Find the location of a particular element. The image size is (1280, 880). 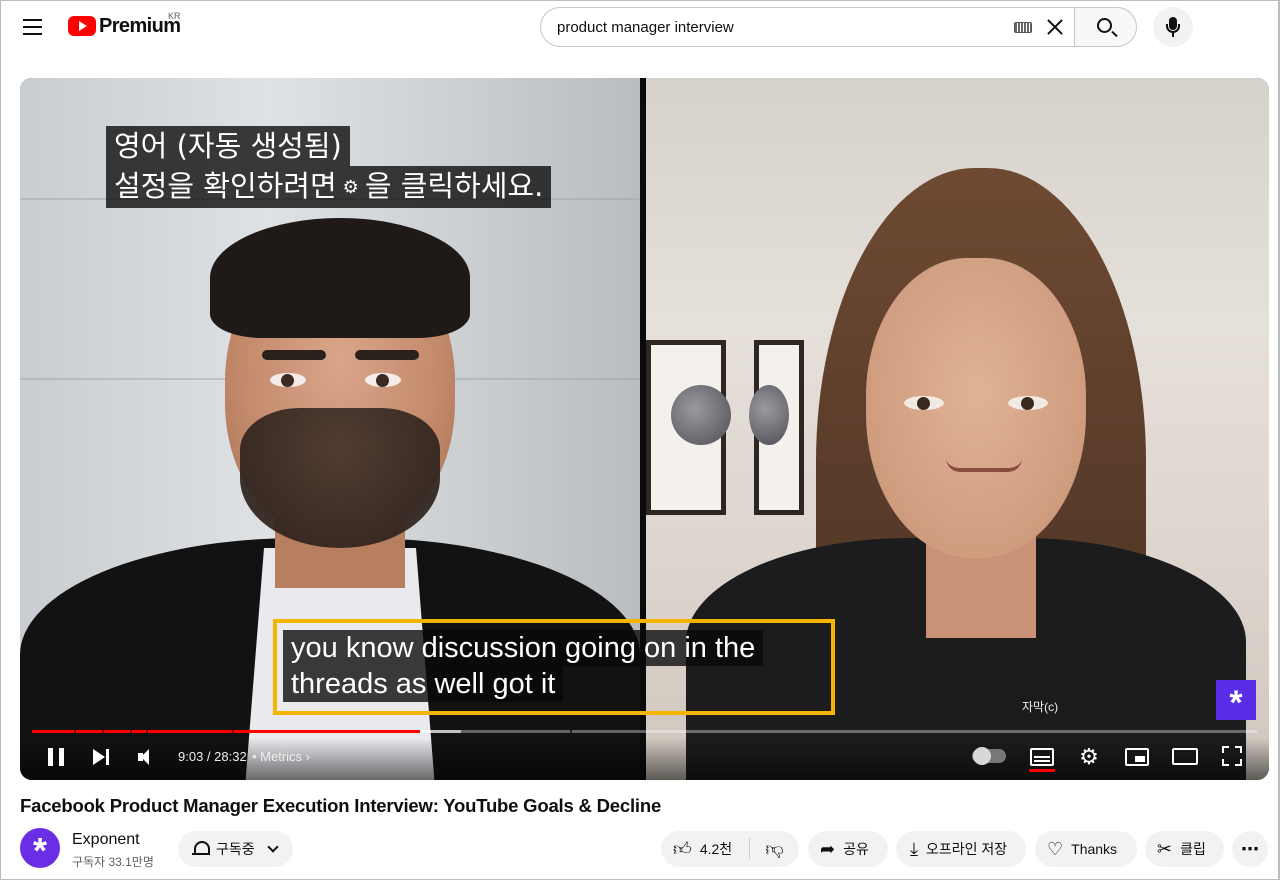

subtitles-icon is located at coordinates (1042, 757).